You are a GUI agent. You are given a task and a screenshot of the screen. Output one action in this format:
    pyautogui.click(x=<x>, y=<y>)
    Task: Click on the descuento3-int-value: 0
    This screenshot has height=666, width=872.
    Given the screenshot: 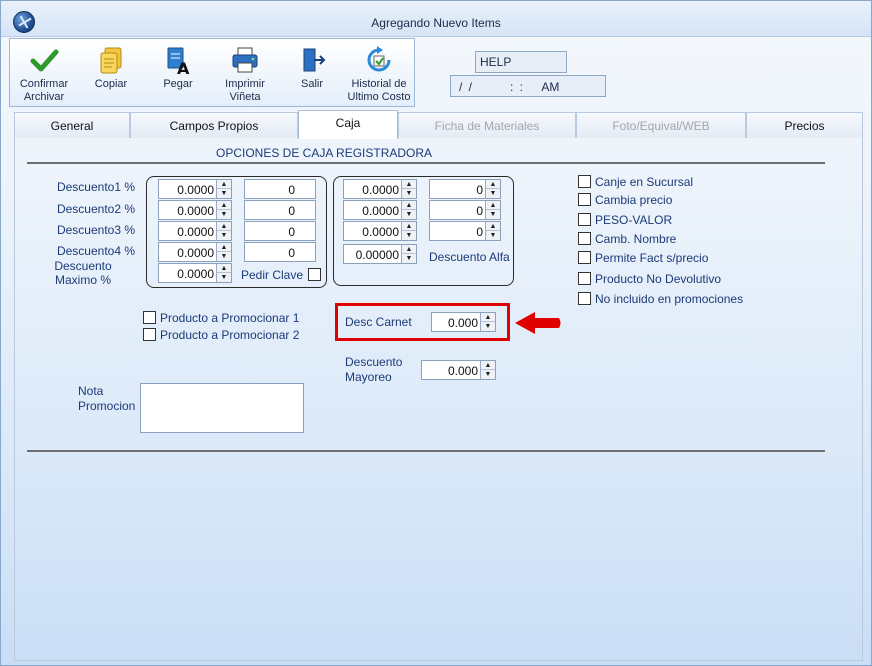 What is the action you would take?
    pyautogui.click(x=291, y=232)
    